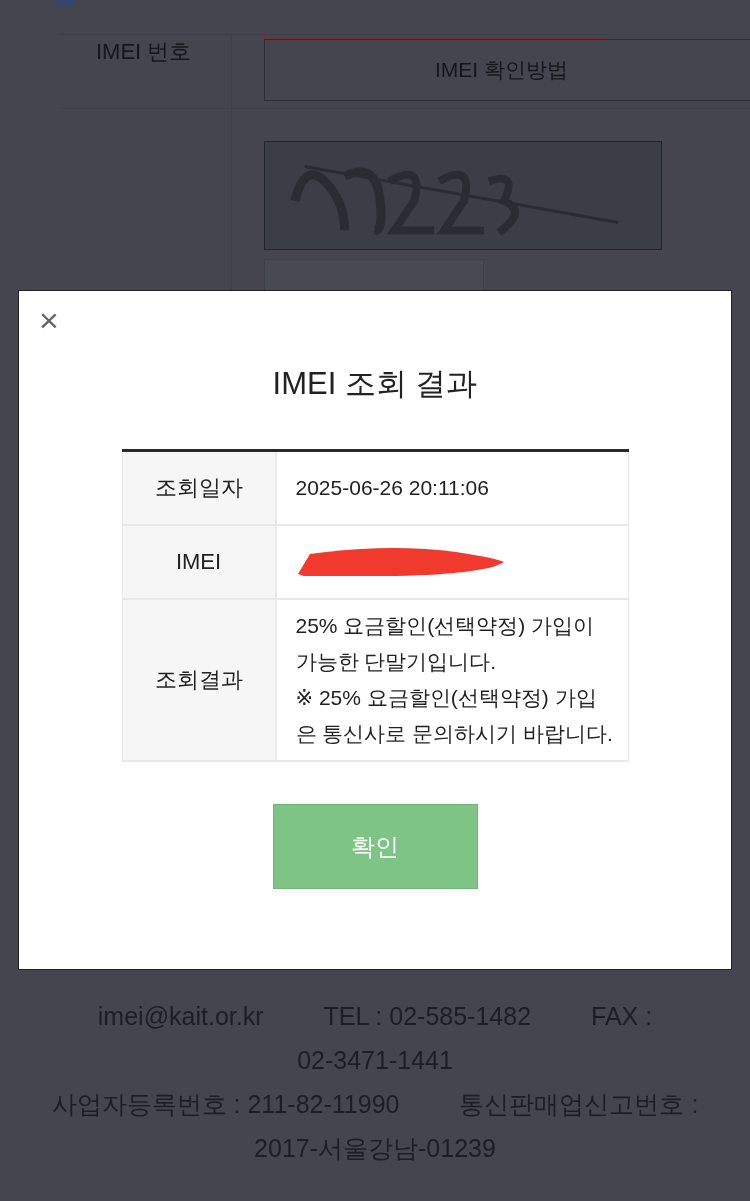 The width and height of the screenshot is (750, 1201). I want to click on table-label: 조회결과, so click(198, 680).